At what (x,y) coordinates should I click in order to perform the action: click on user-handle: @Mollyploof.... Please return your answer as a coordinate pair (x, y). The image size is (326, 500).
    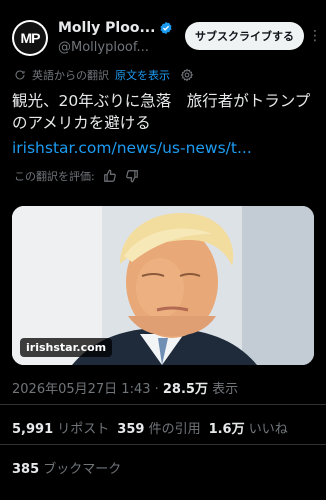
    Looking at the image, I should click on (103, 47).